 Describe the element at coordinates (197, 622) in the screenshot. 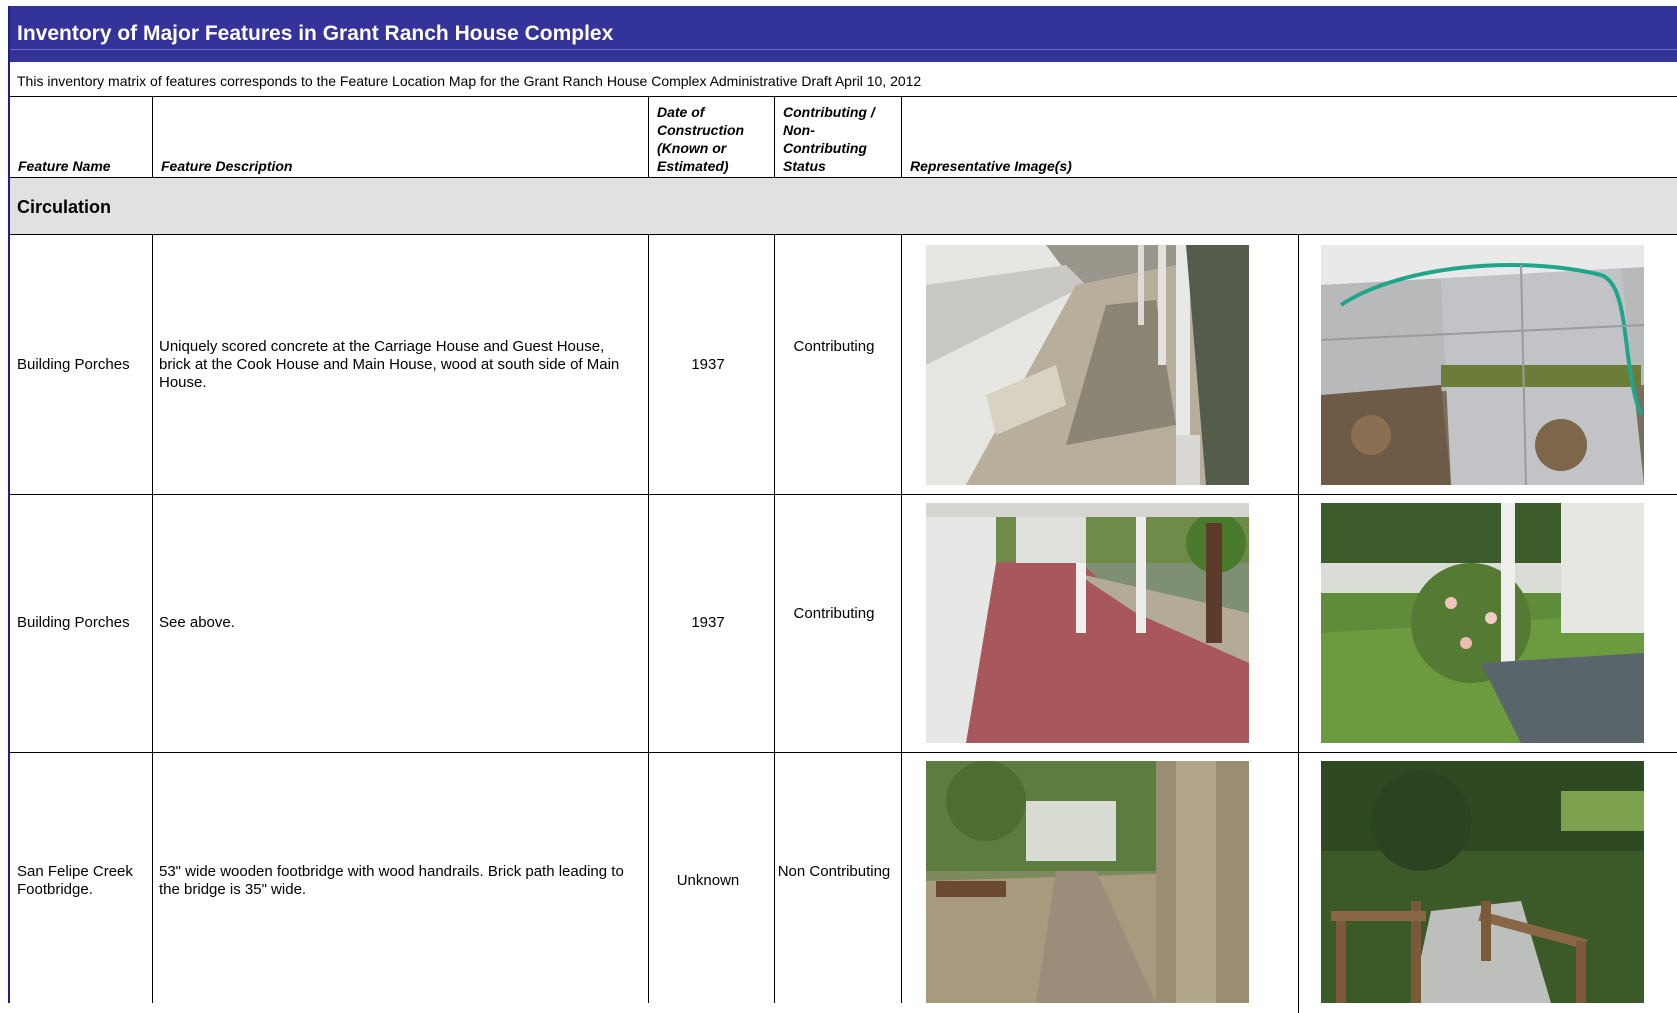

I see `feature-description: See above.` at that location.